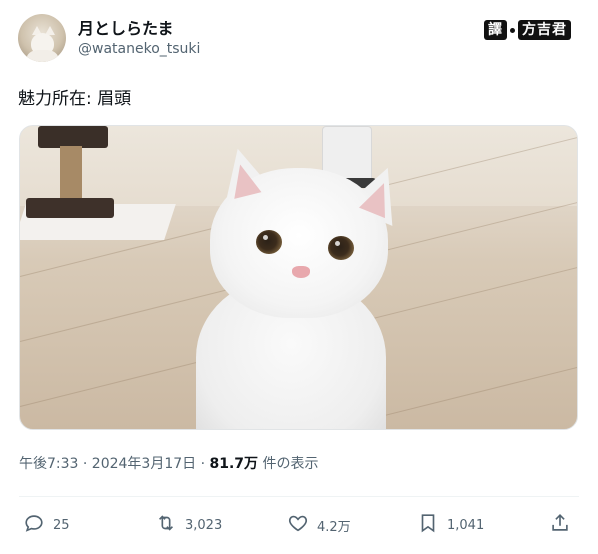 The width and height of the screenshot is (598, 554). I want to click on photo-cat-eye-right, so click(341, 248).